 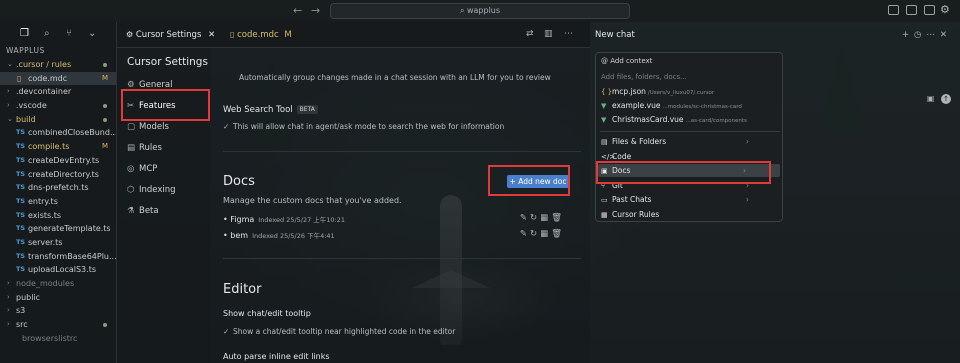 What do you see at coordinates (261, 35) in the screenshot?
I see `tab-code-mdc: ▯ code.mdc M` at bounding box center [261, 35].